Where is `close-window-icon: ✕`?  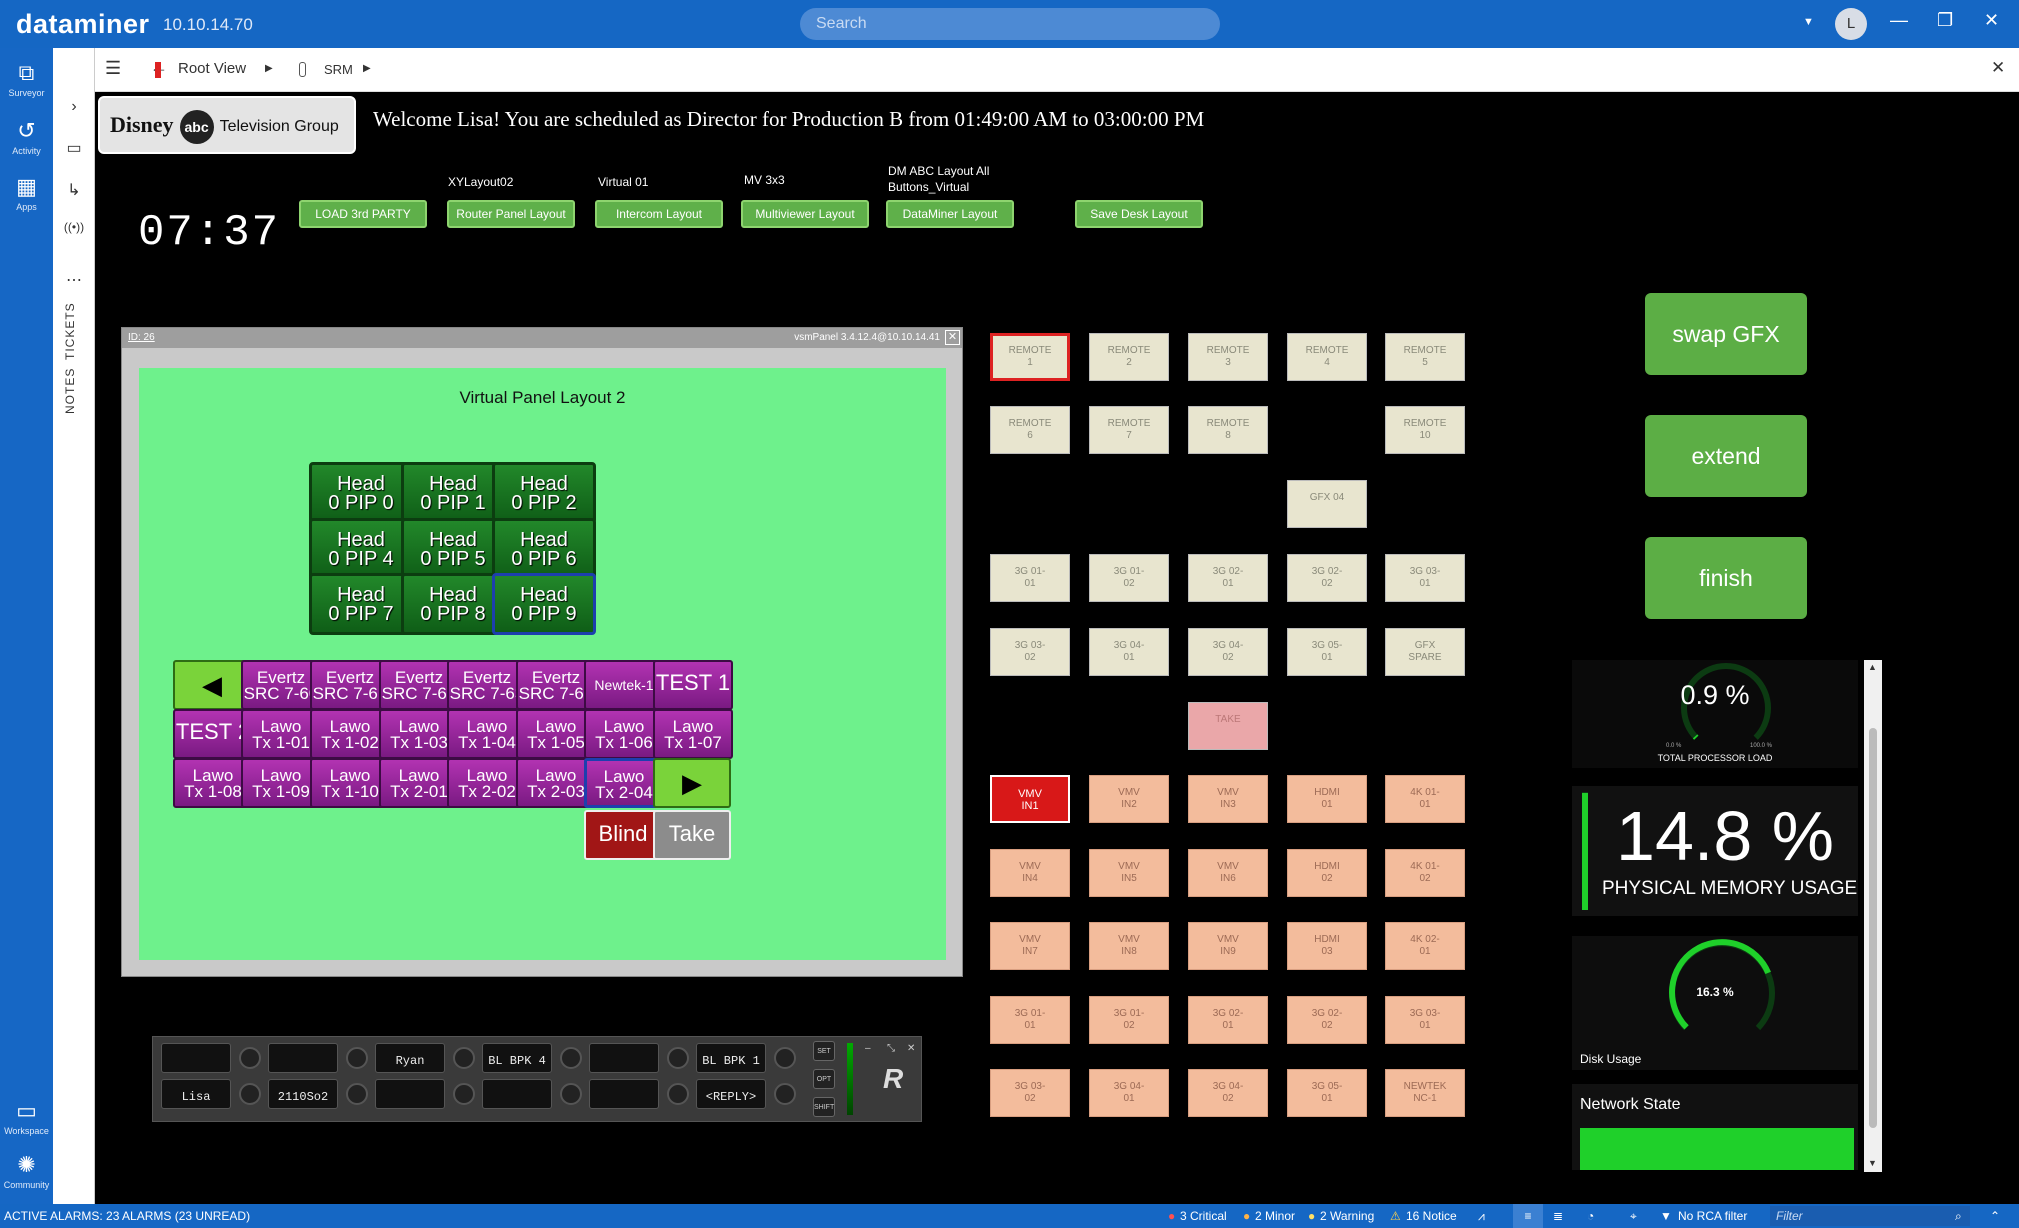
close-window-icon: ✕ is located at coordinates (1991, 20).